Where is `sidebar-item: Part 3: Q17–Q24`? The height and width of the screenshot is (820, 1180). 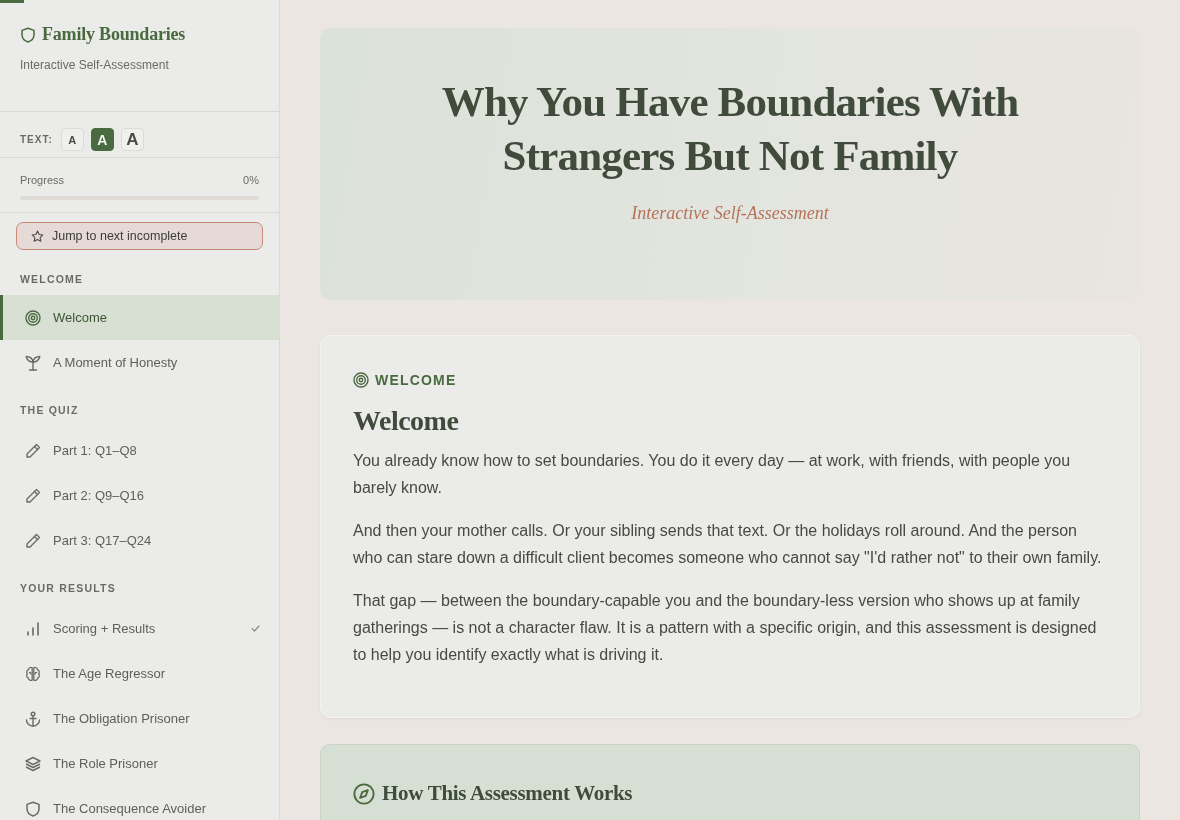
sidebar-item: Part 3: Q17–Q24 is located at coordinates (139, 540).